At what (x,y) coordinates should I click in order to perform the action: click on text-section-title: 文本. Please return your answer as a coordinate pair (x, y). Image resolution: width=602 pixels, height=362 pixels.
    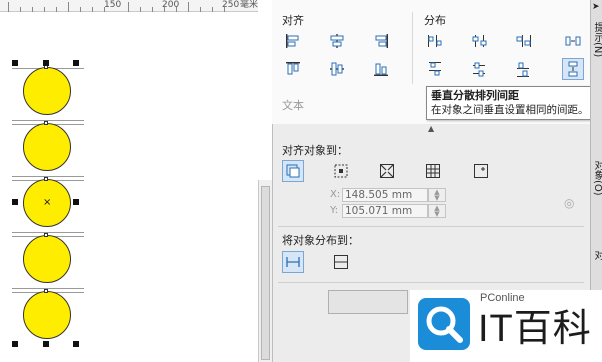
    Looking at the image, I should click on (293, 105).